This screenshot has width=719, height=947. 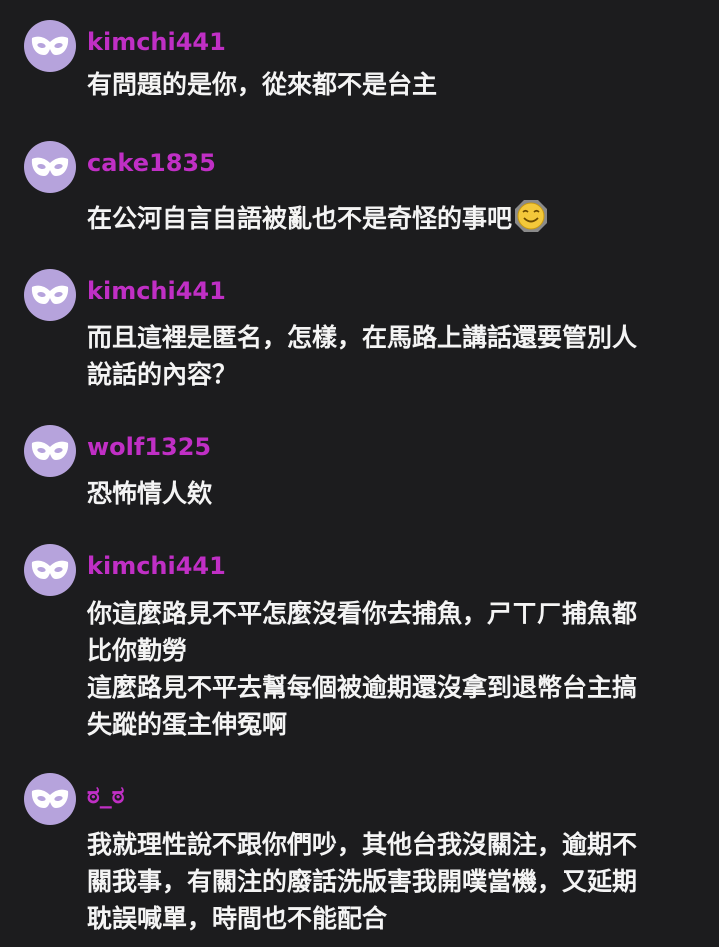 I want to click on message-line: 在公河自言自語被亂也不是奇怪的事吧, so click(x=392, y=218).